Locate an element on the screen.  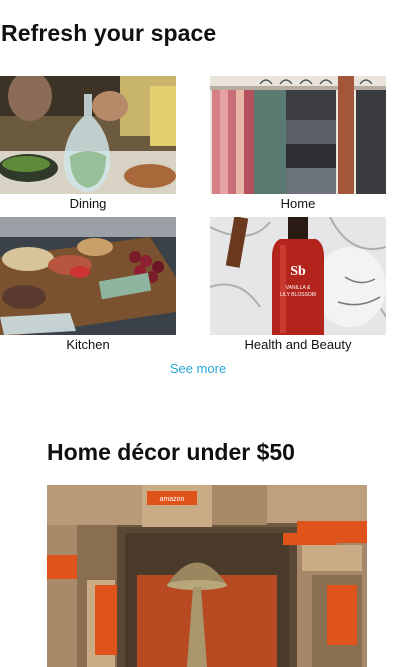
tile-label: Home is located at coordinates (298, 203).